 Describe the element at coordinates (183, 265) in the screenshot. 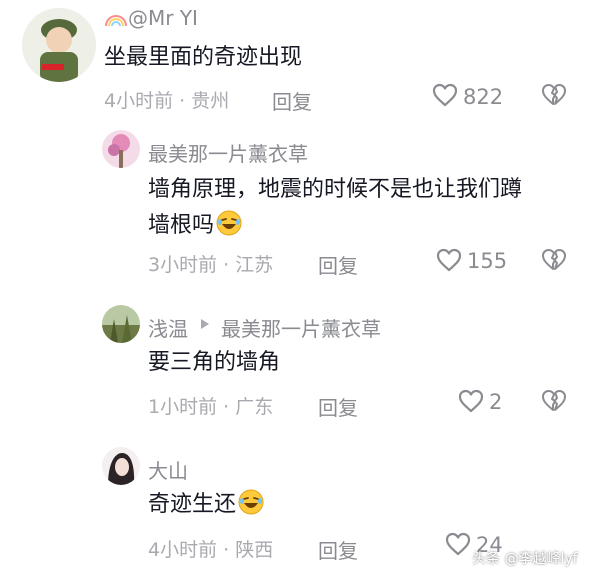

I see `comment-time: 3小时前` at that location.